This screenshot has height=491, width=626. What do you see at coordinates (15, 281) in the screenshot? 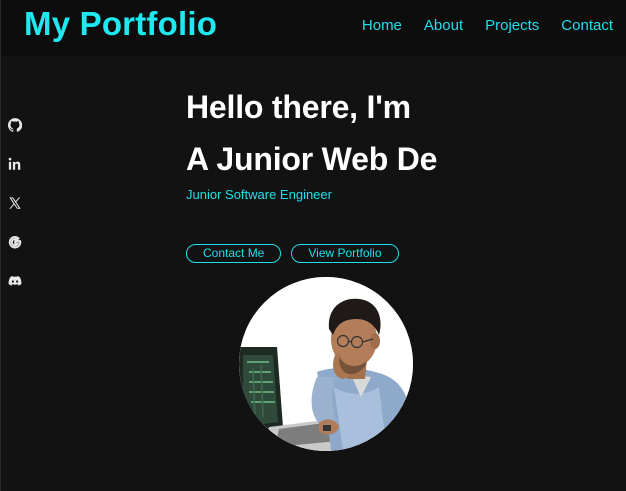
I see `discord-icon` at bounding box center [15, 281].